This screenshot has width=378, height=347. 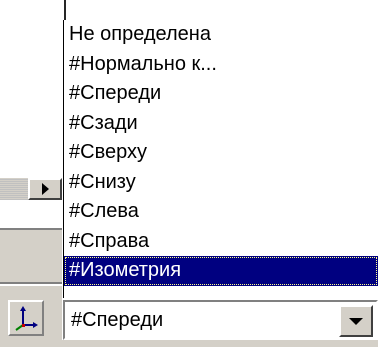 I want to click on list-item: #Справа, so click(x=221, y=242).